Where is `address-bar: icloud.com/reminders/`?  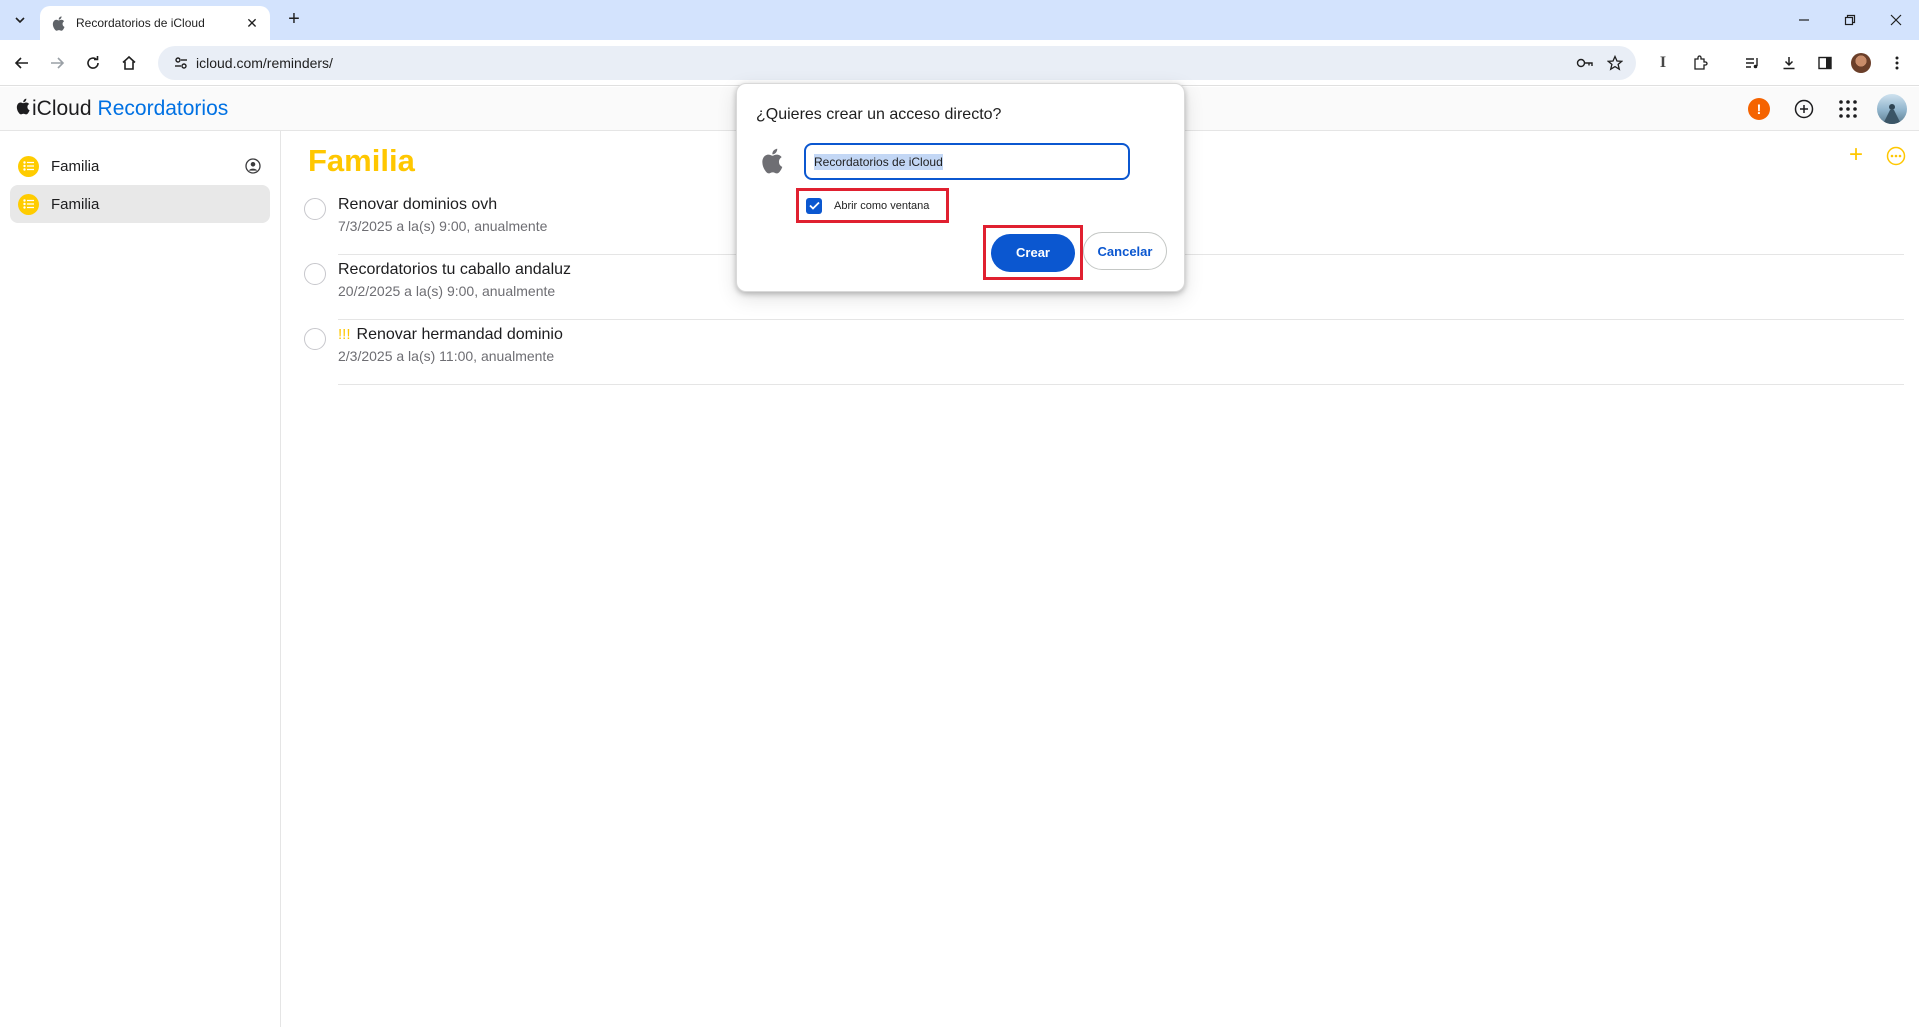
address-bar: icloud.com/reminders/ is located at coordinates (897, 63).